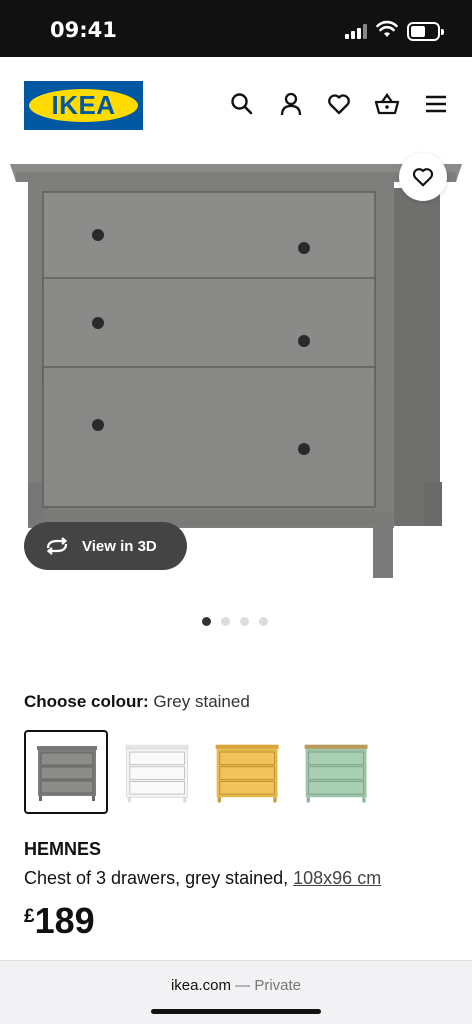  What do you see at coordinates (29, 916) in the screenshot?
I see `price-currency: £` at bounding box center [29, 916].